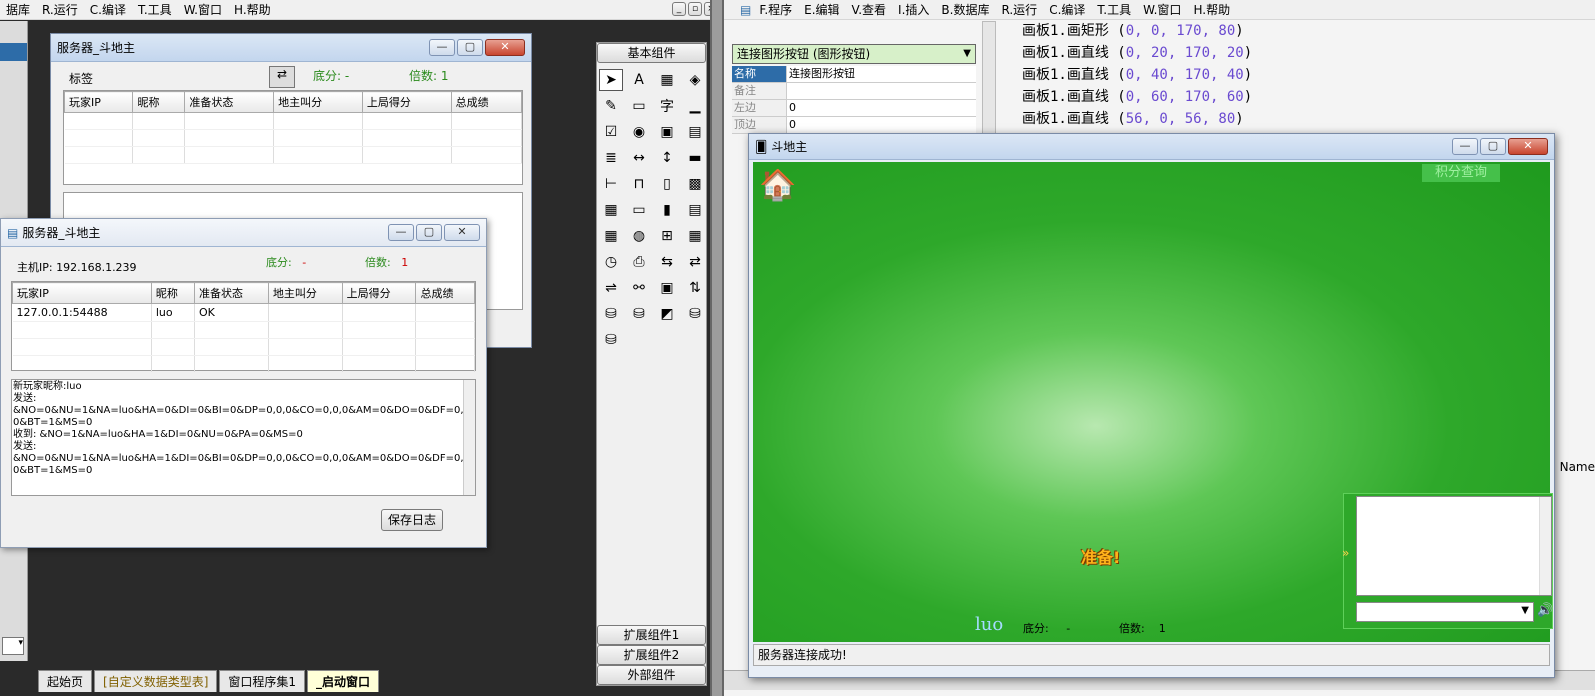 The image size is (1595, 696). What do you see at coordinates (1137, 31) in the screenshot?
I see `code-line: 画板1.画矩形 (0, 0, 170, 80)` at bounding box center [1137, 31].